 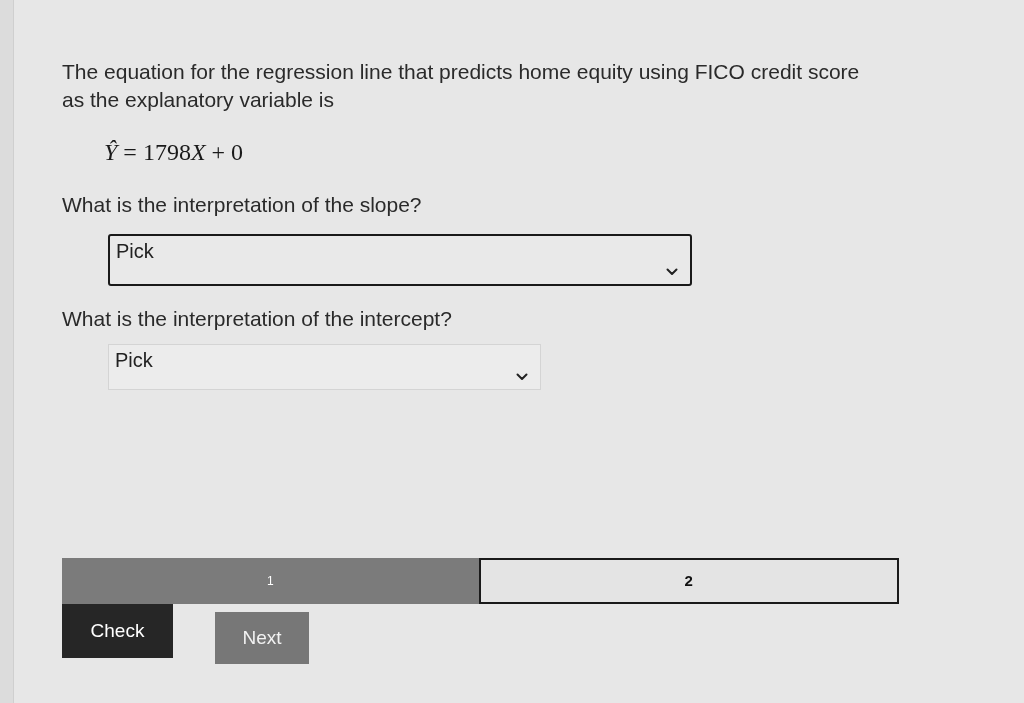 What do you see at coordinates (242, 205) in the screenshot?
I see `question-prompt: What is the interpretation of the slope?` at bounding box center [242, 205].